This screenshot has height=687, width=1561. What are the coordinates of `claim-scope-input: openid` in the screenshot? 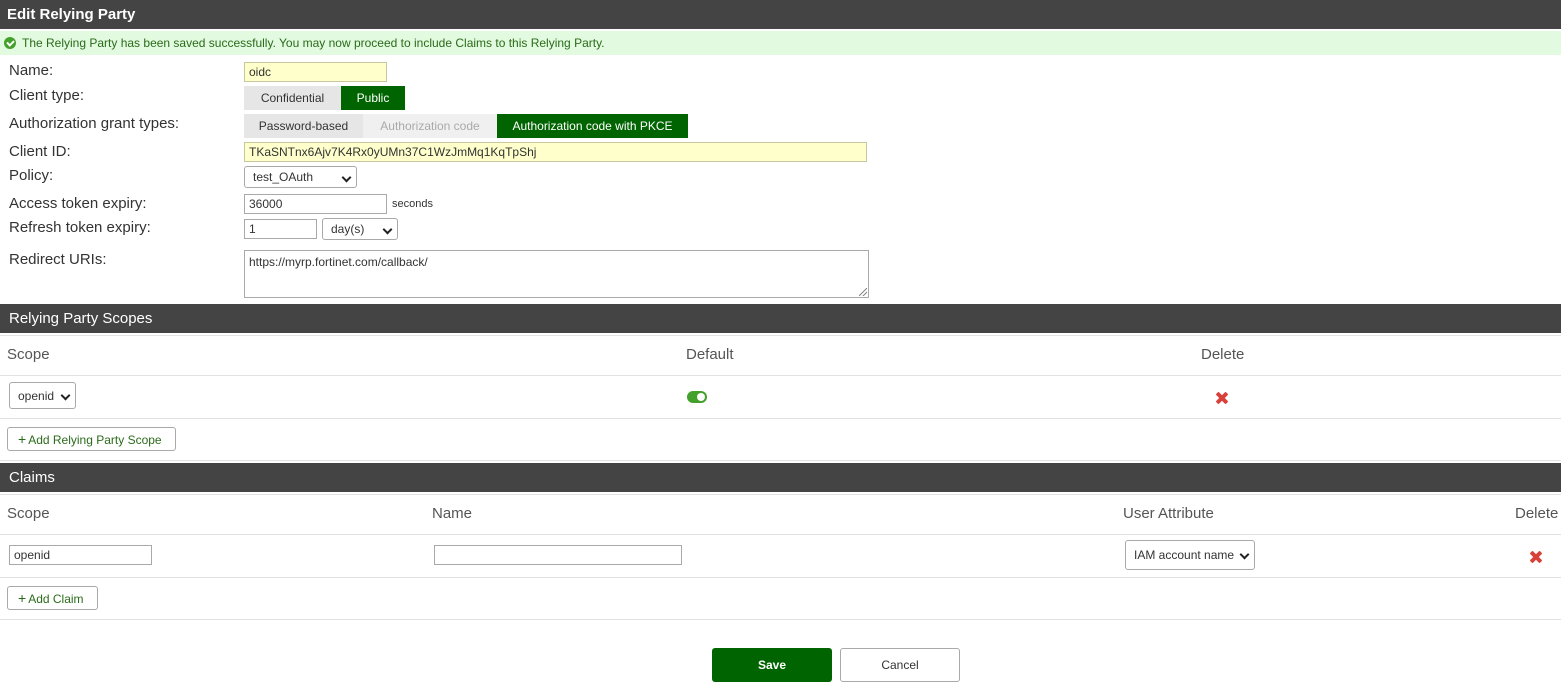 It's located at (80, 555).